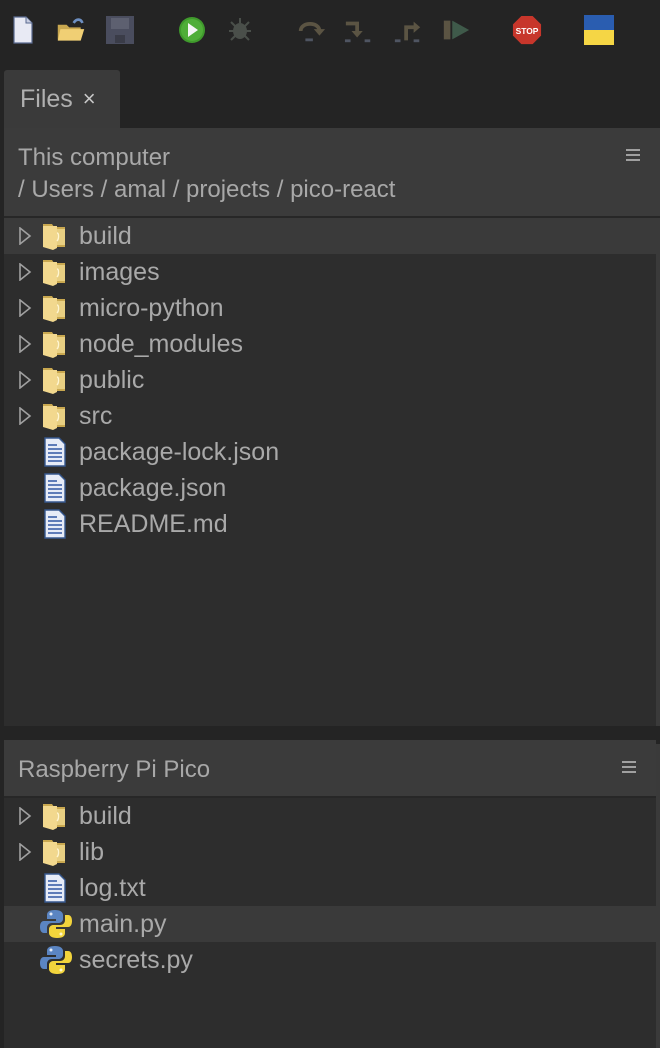 The image size is (660, 1048). I want to click on ukraine-flag-icon, so click(599, 30).